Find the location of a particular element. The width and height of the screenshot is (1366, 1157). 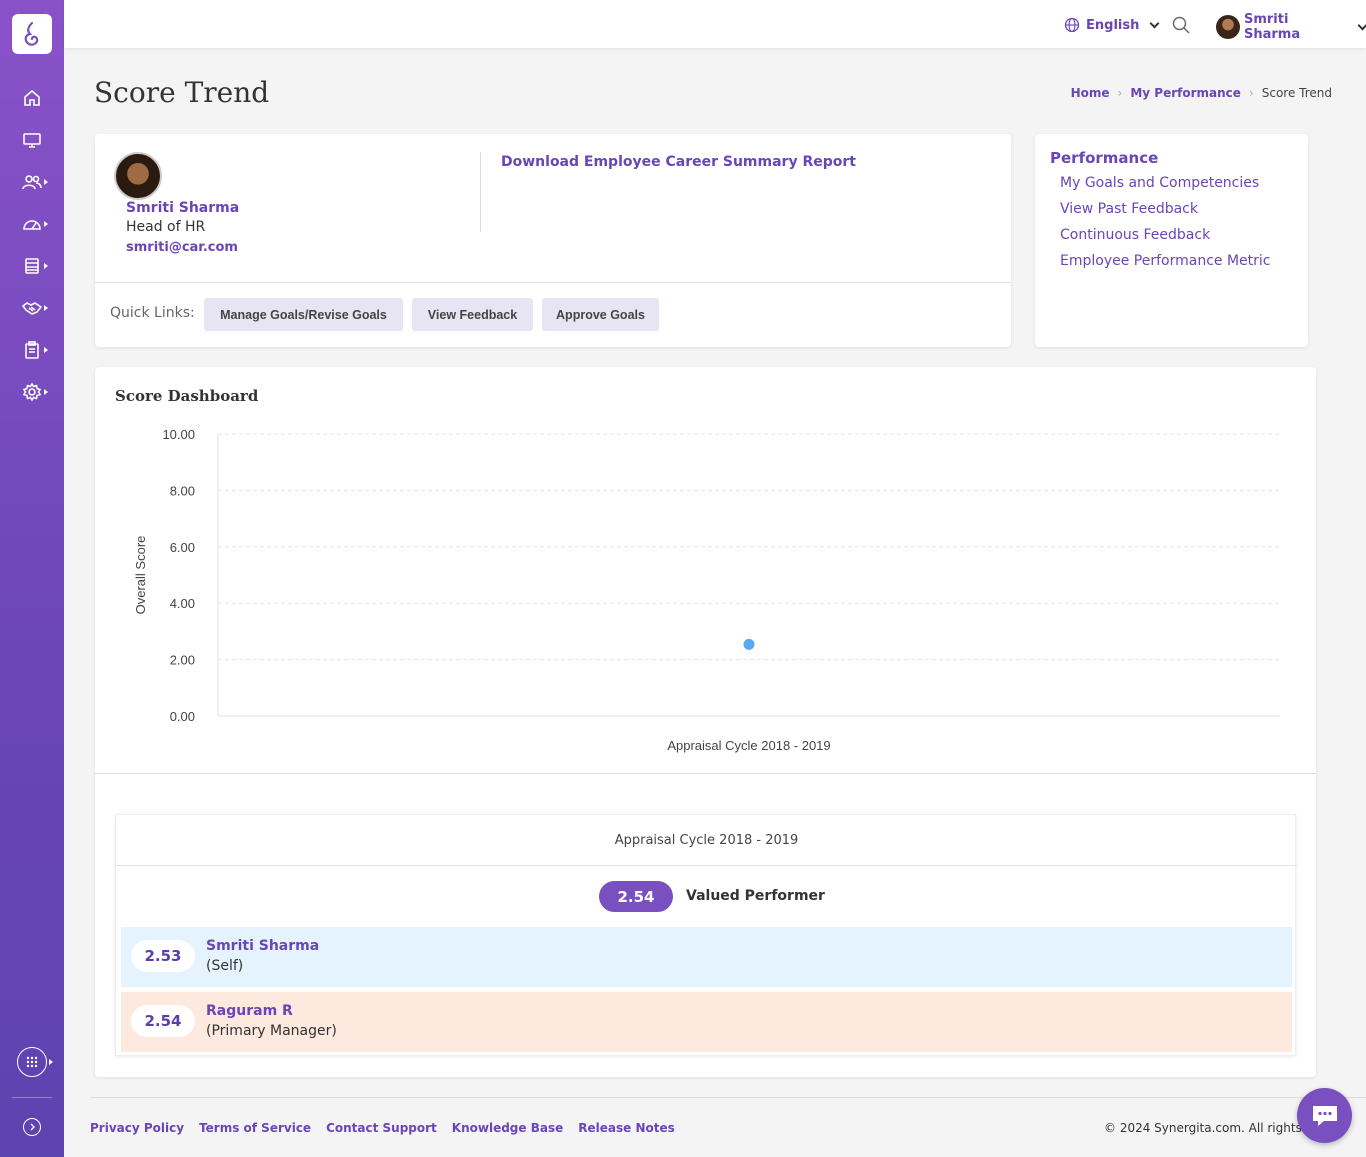

nav-engagement is located at coordinates (32, 308).